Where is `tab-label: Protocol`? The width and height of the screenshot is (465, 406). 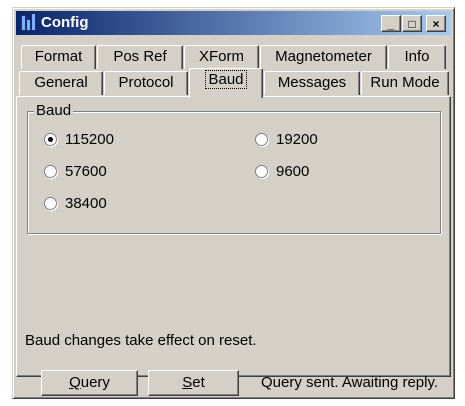
tab-label: Protocol is located at coordinates (146, 82).